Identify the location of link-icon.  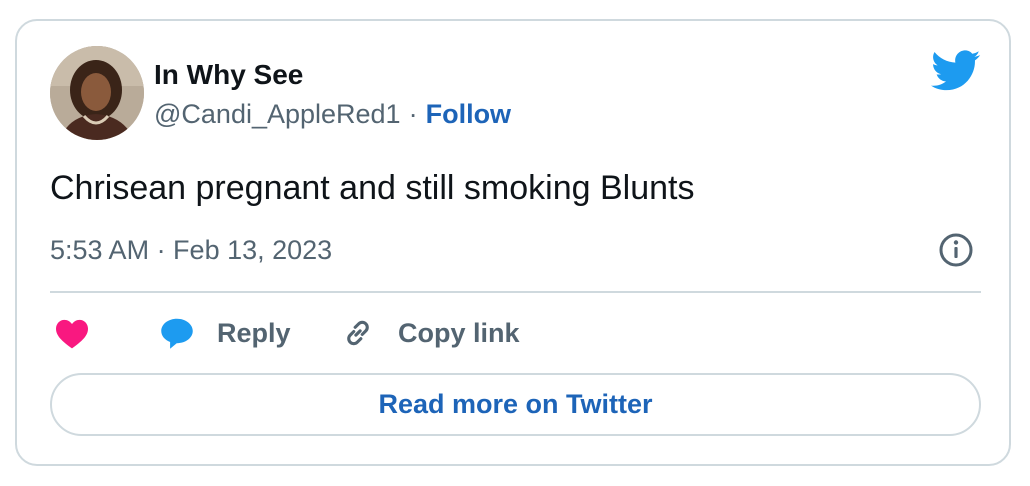
(358, 333).